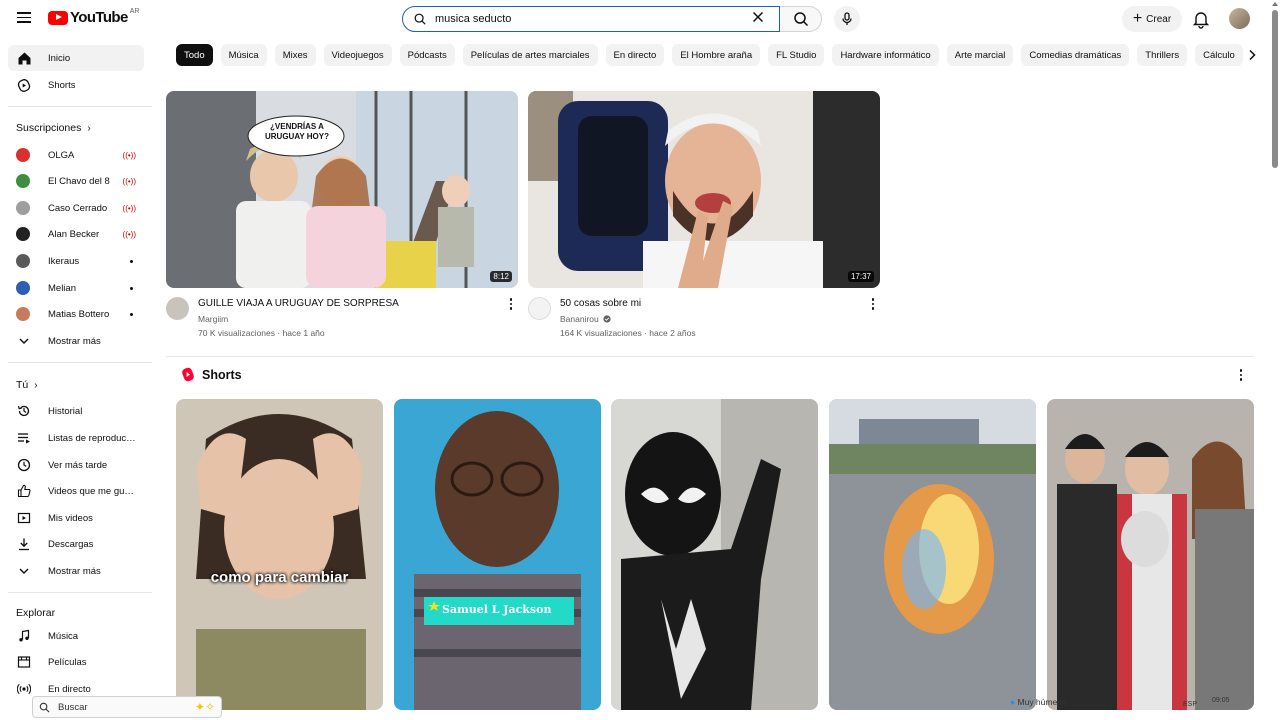  What do you see at coordinates (76, 85) in the screenshot?
I see `sidebar-item-shorts: Shorts` at bounding box center [76, 85].